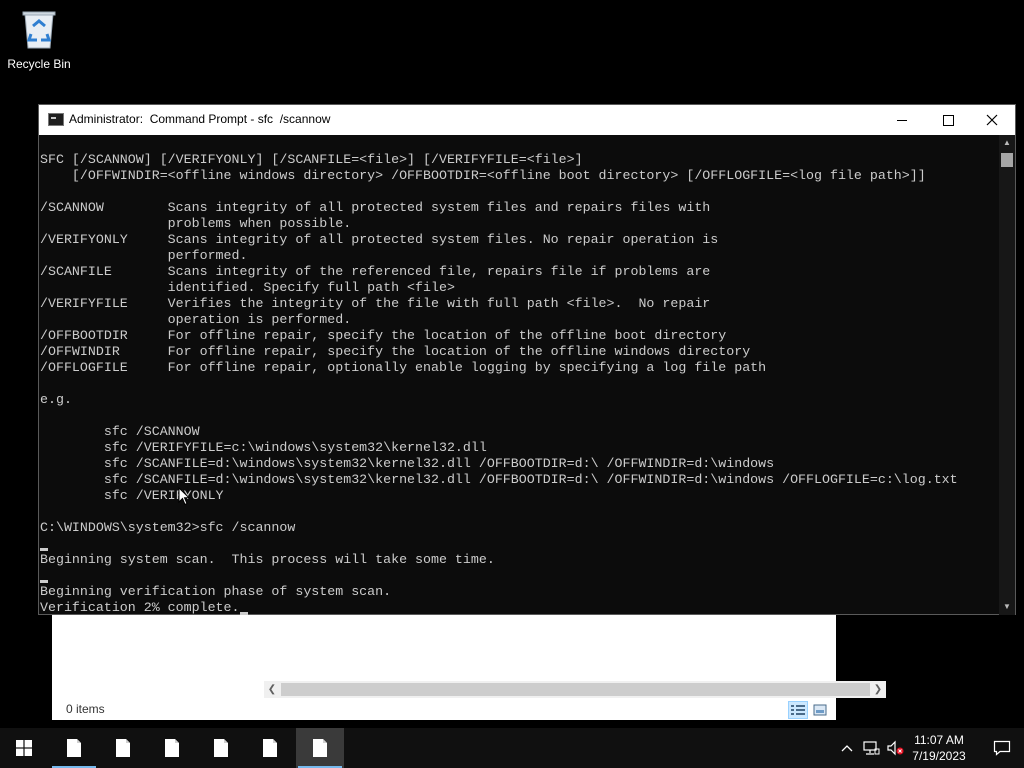 The width and height of the screenshot is (1024, 768). I want to click on item-count: 0 items, so click(85, 709).